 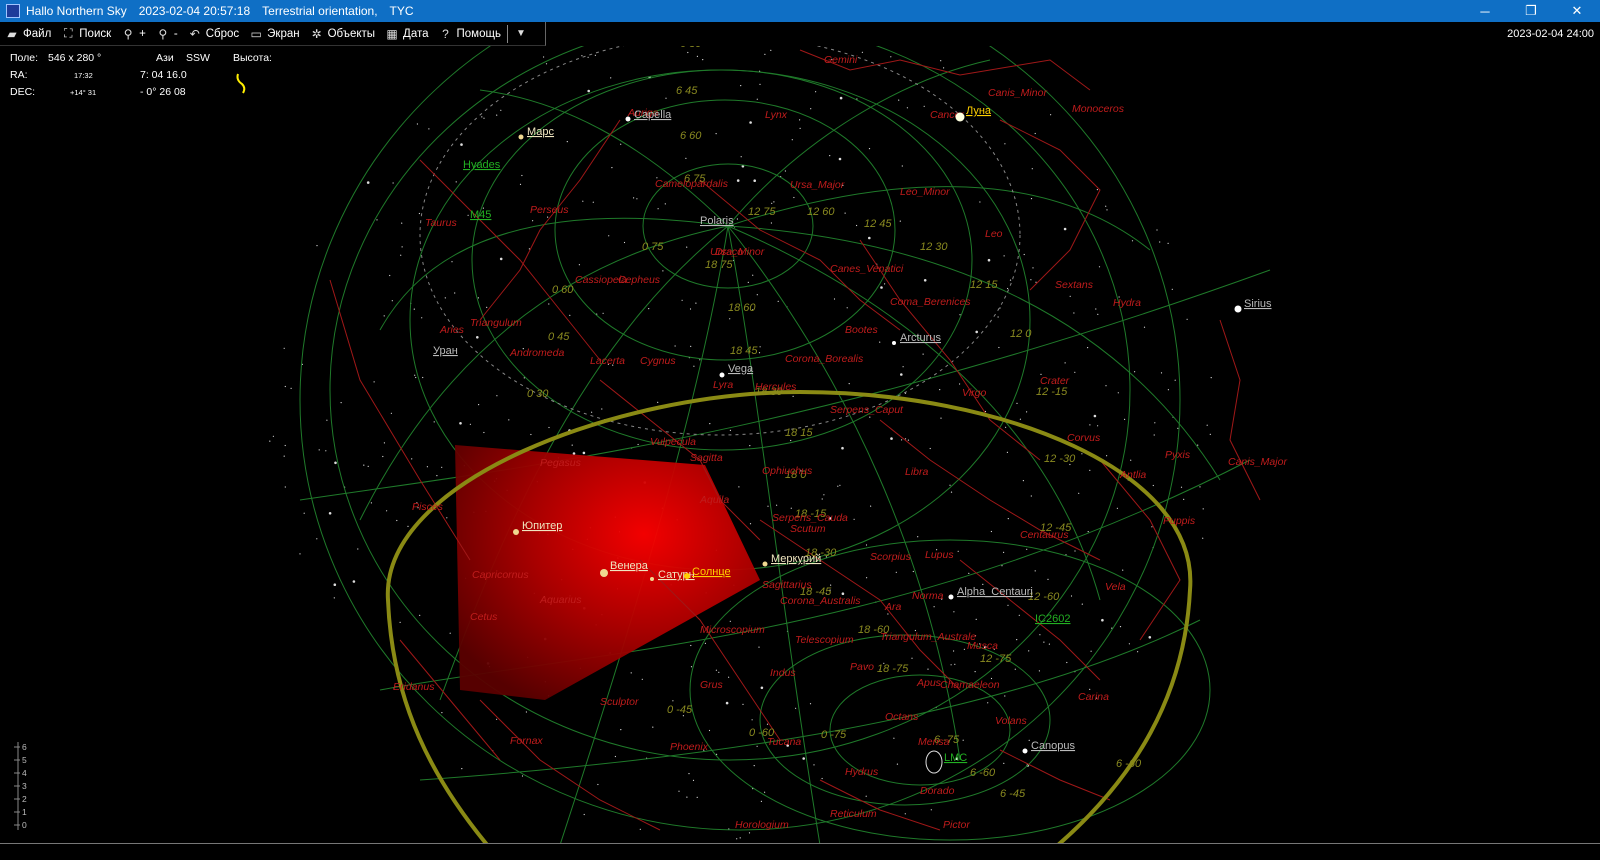 I want to click on constellation-label: Hercules, so click(x=776, y=387).